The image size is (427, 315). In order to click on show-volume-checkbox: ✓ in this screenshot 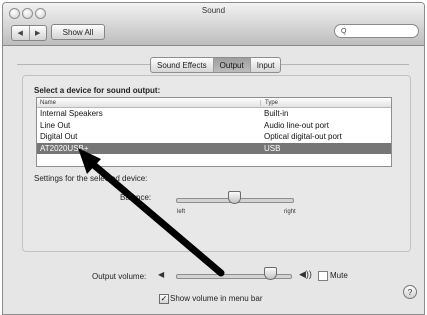, I will do `click(164, 299)`.